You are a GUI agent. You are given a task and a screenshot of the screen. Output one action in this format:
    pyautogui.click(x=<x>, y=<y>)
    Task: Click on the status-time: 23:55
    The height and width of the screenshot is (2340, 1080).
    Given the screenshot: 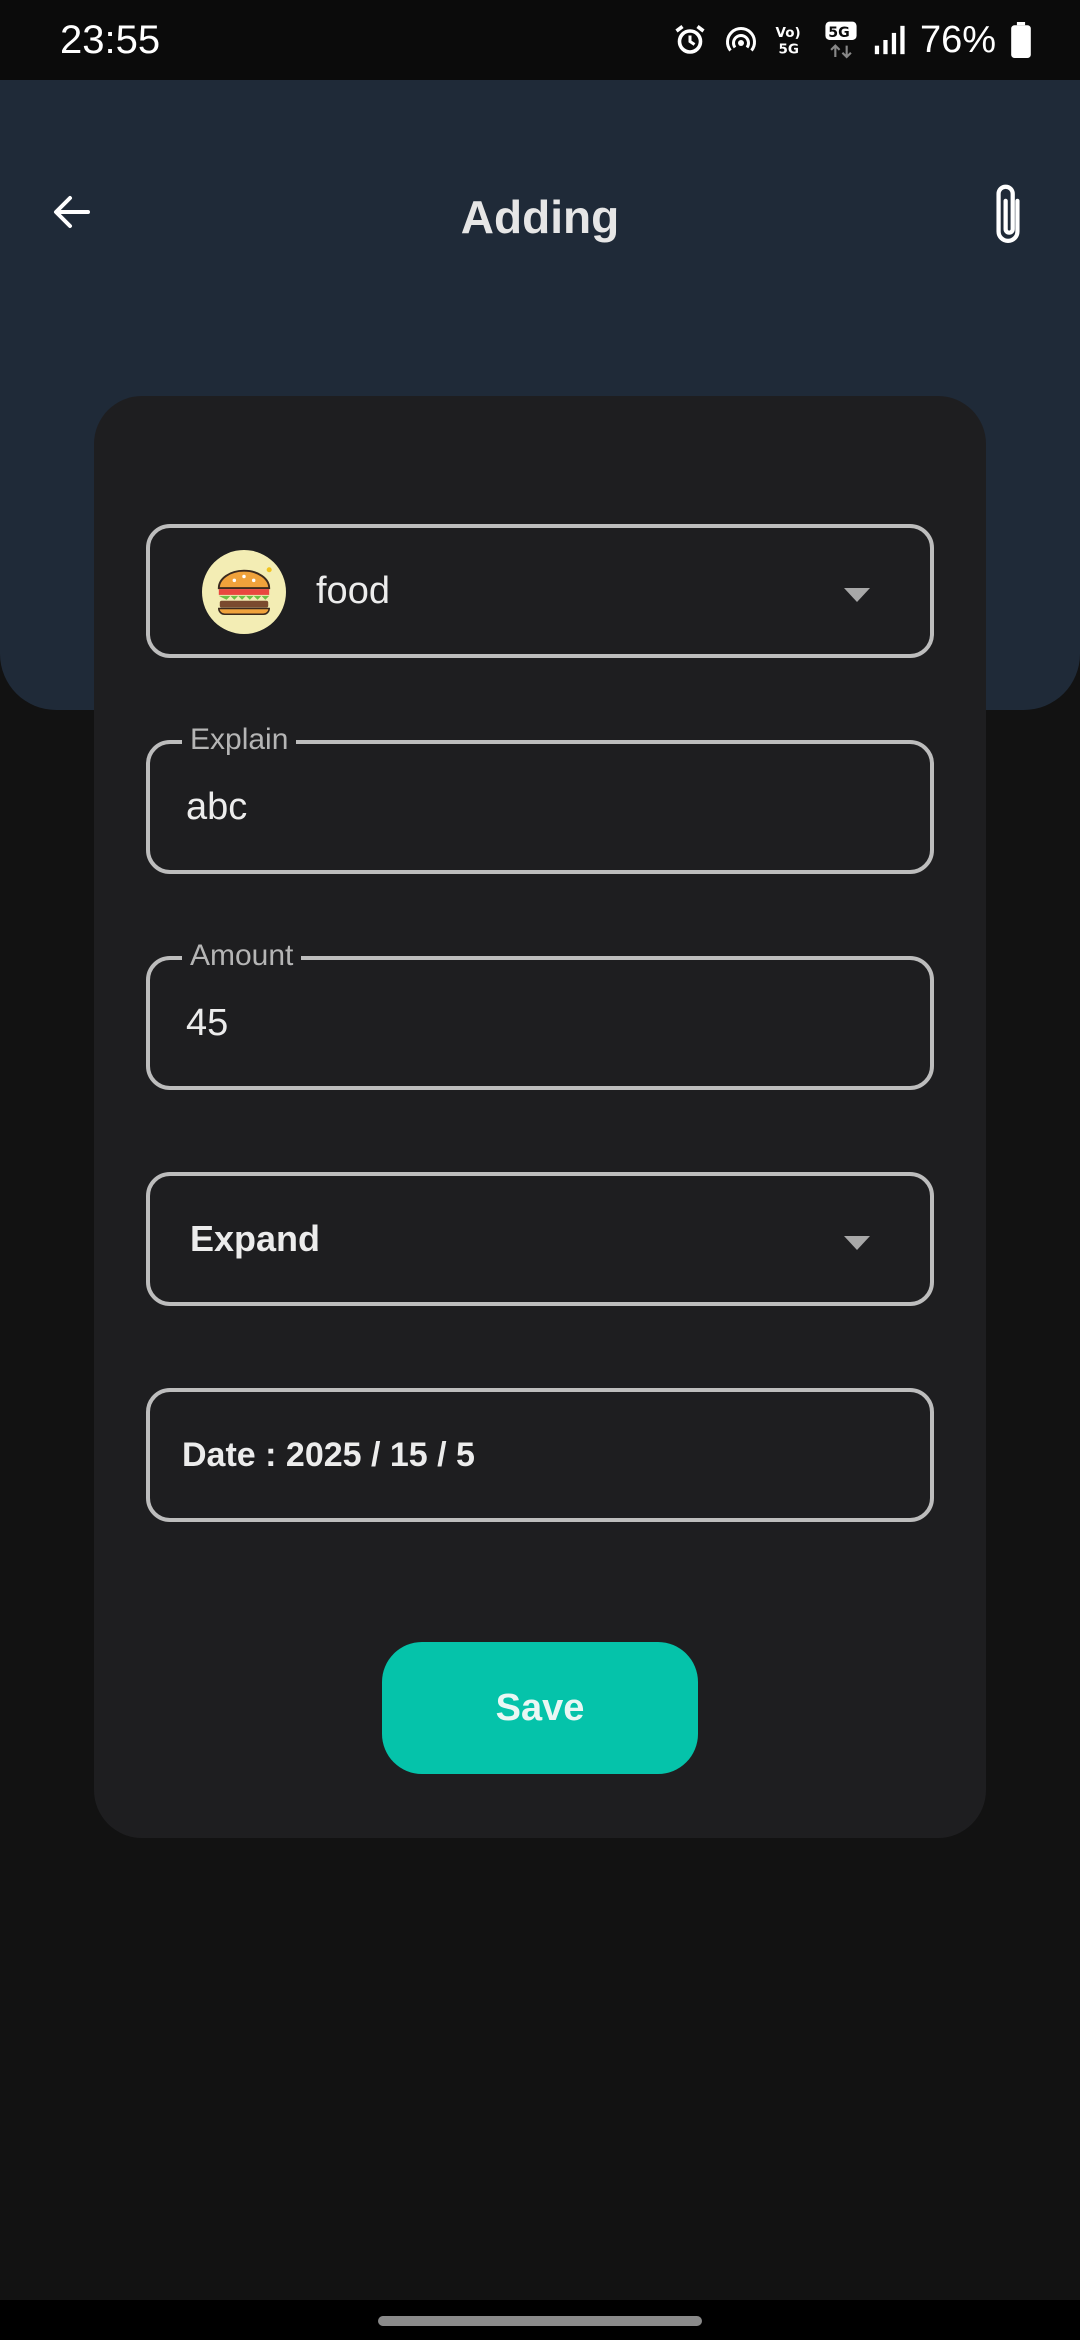 What is the action you would take?
    pyautogui.click(x=110, y=39)
    